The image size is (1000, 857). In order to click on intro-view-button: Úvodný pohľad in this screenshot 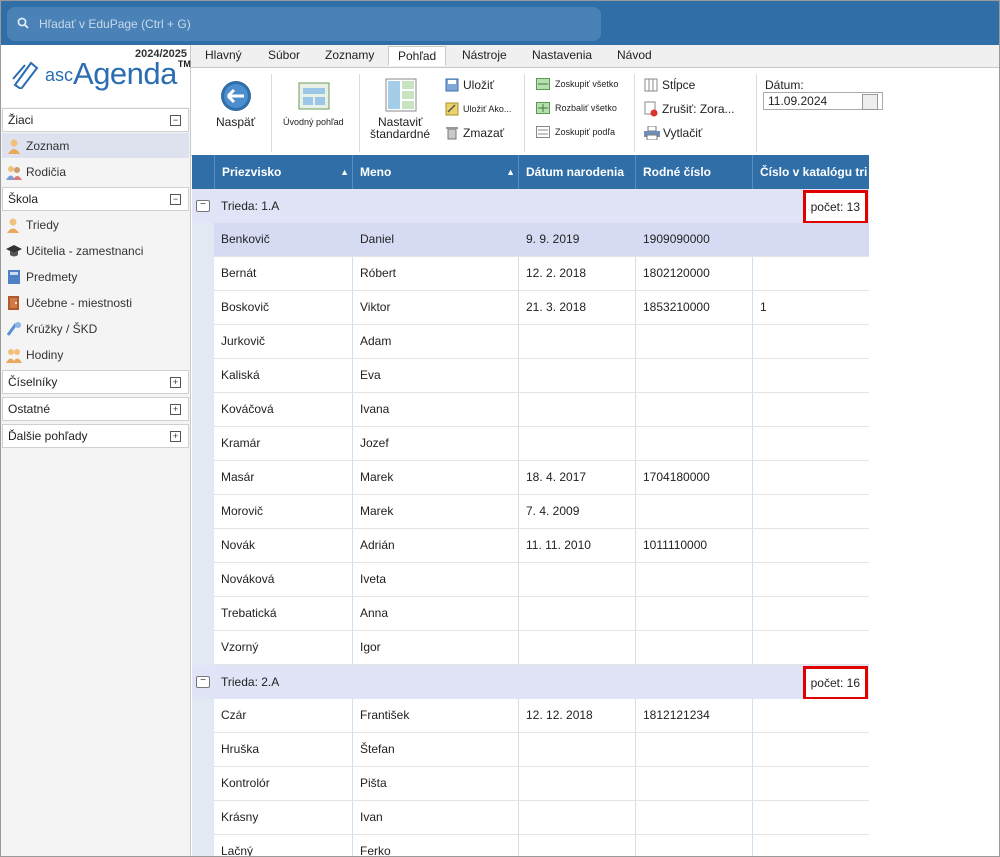, I will do `click(314, 108)`.